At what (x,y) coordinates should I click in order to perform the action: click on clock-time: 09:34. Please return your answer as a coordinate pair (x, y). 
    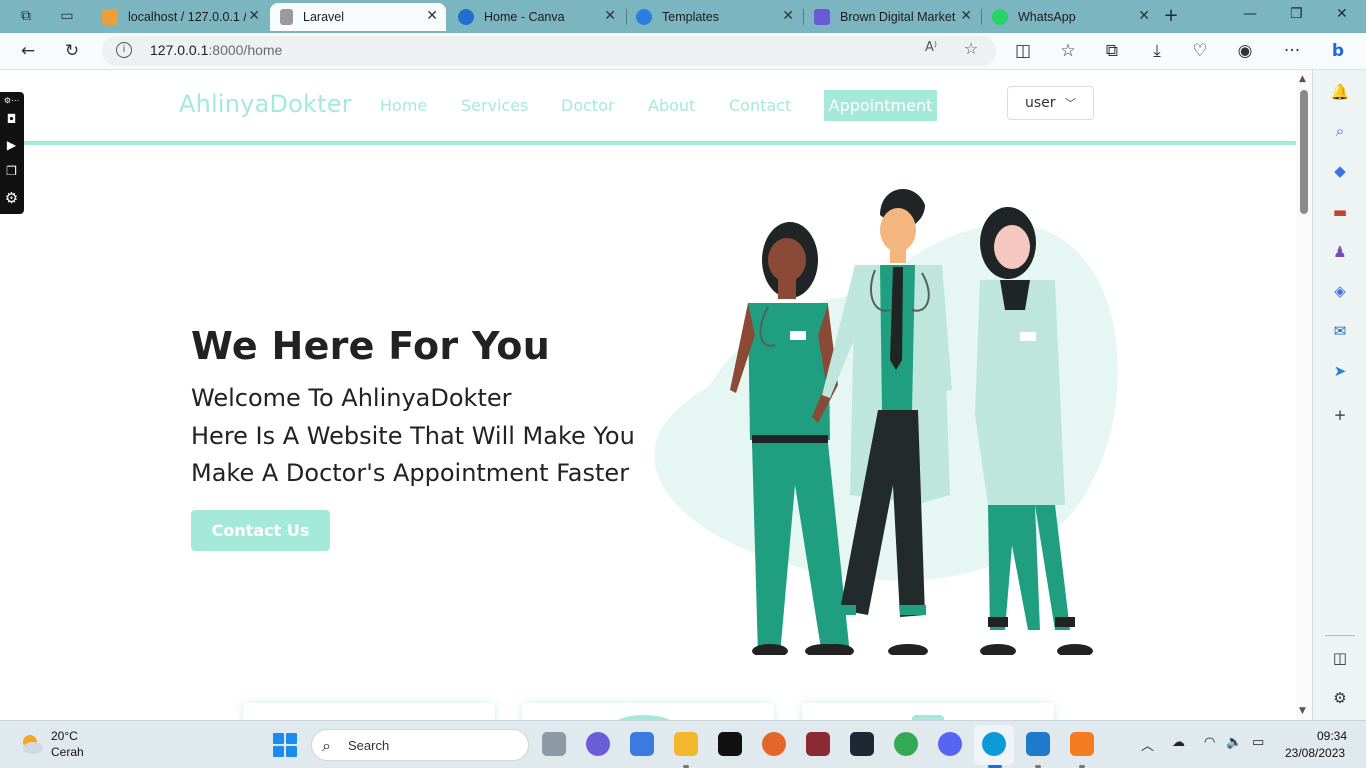
    Looking at the image, I should click on (1332, 736).